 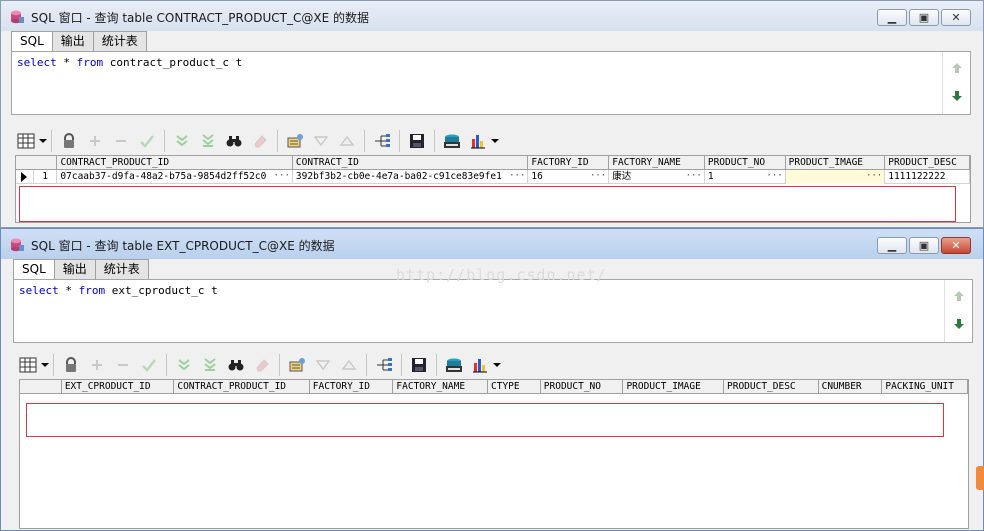 I want to click on close-icon: ✕, so click(x=956, y=17).